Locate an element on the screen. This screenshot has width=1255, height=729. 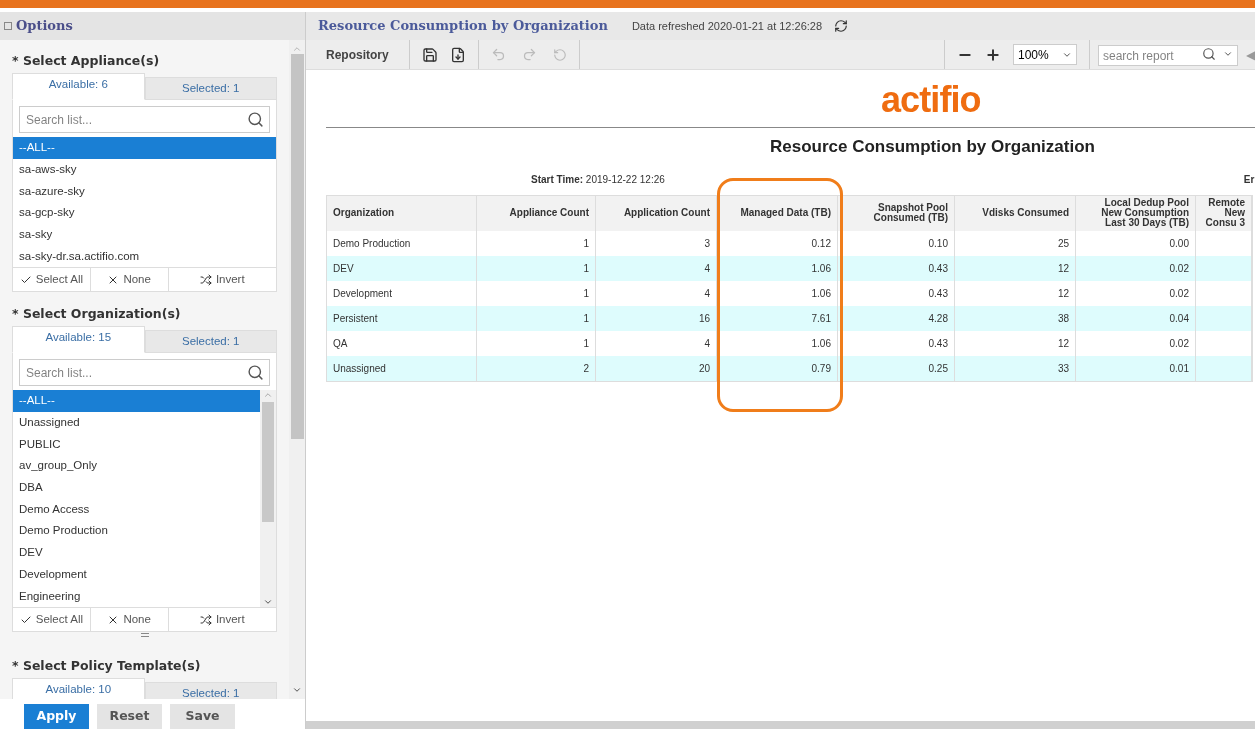
table-cell-text: DEV is located at coordinates (343, 268).